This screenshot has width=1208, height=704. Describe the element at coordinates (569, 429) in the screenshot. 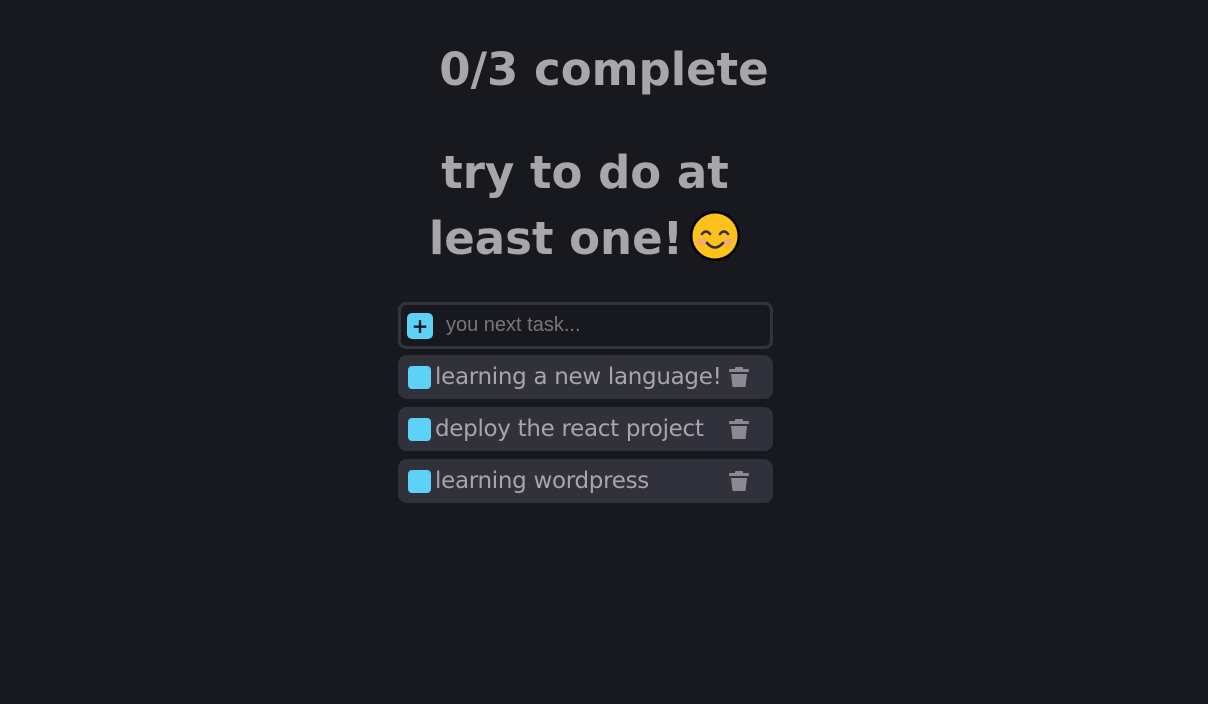

I see `task-text: deploy the react project` at that location.